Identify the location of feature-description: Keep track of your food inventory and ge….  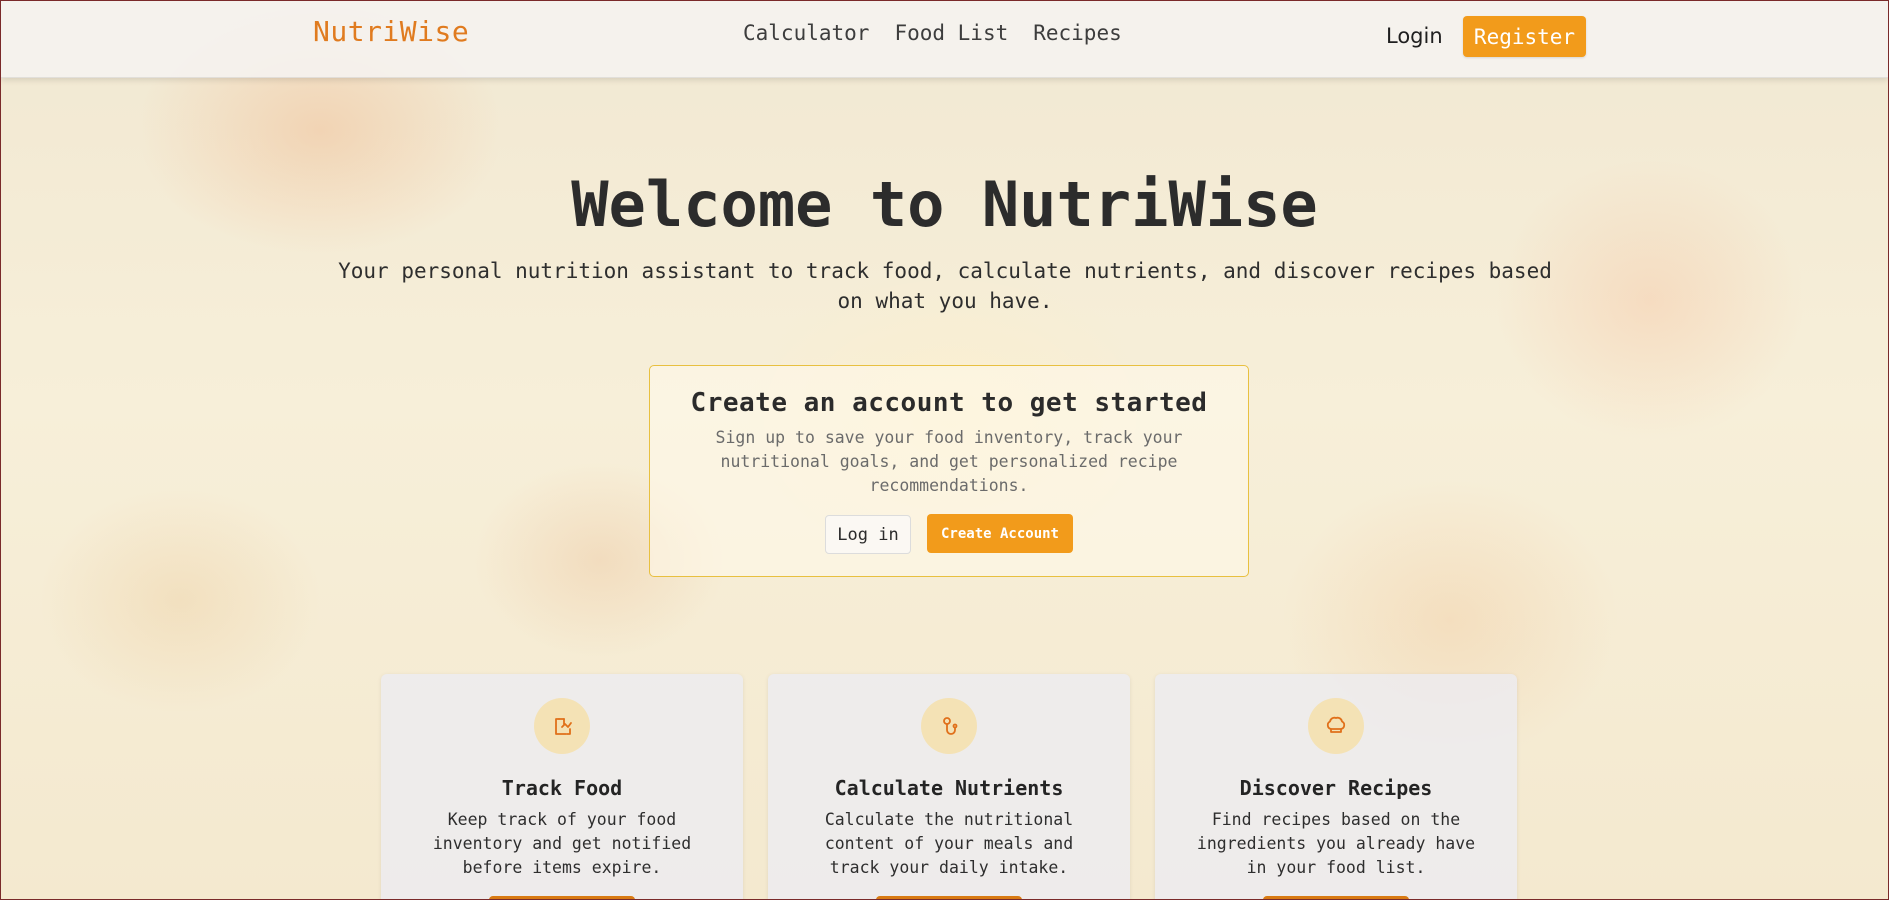
(562, 843).